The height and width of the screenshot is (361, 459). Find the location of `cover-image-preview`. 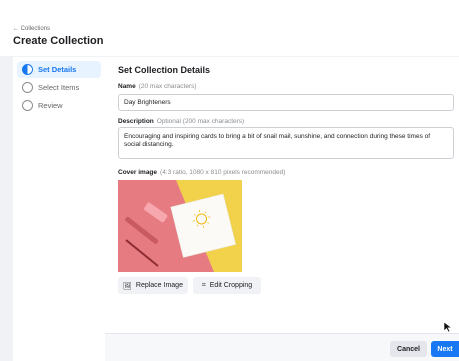

cover-image-preview is located at coordinates (180, 226).